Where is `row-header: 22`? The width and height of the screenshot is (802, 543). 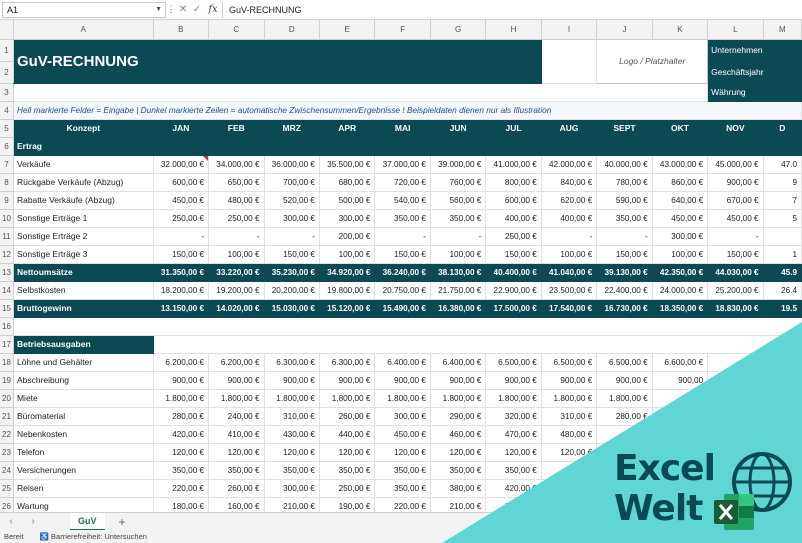
row-header: 22 is located at coordinates (7, 434).